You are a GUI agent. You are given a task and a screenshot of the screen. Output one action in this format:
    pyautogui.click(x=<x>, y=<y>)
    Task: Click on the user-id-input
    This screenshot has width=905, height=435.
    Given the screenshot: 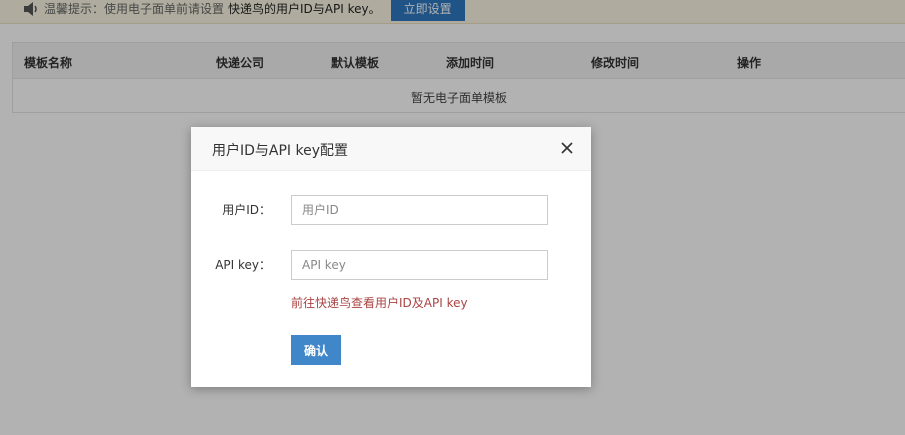 What is the action you would take?
    pyautogui.click(x=419, y=210)
    